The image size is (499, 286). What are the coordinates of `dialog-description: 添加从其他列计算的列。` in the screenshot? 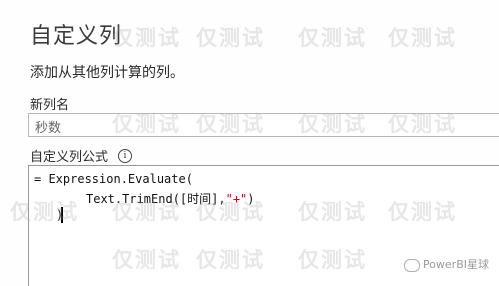 It's located at (107, 73).